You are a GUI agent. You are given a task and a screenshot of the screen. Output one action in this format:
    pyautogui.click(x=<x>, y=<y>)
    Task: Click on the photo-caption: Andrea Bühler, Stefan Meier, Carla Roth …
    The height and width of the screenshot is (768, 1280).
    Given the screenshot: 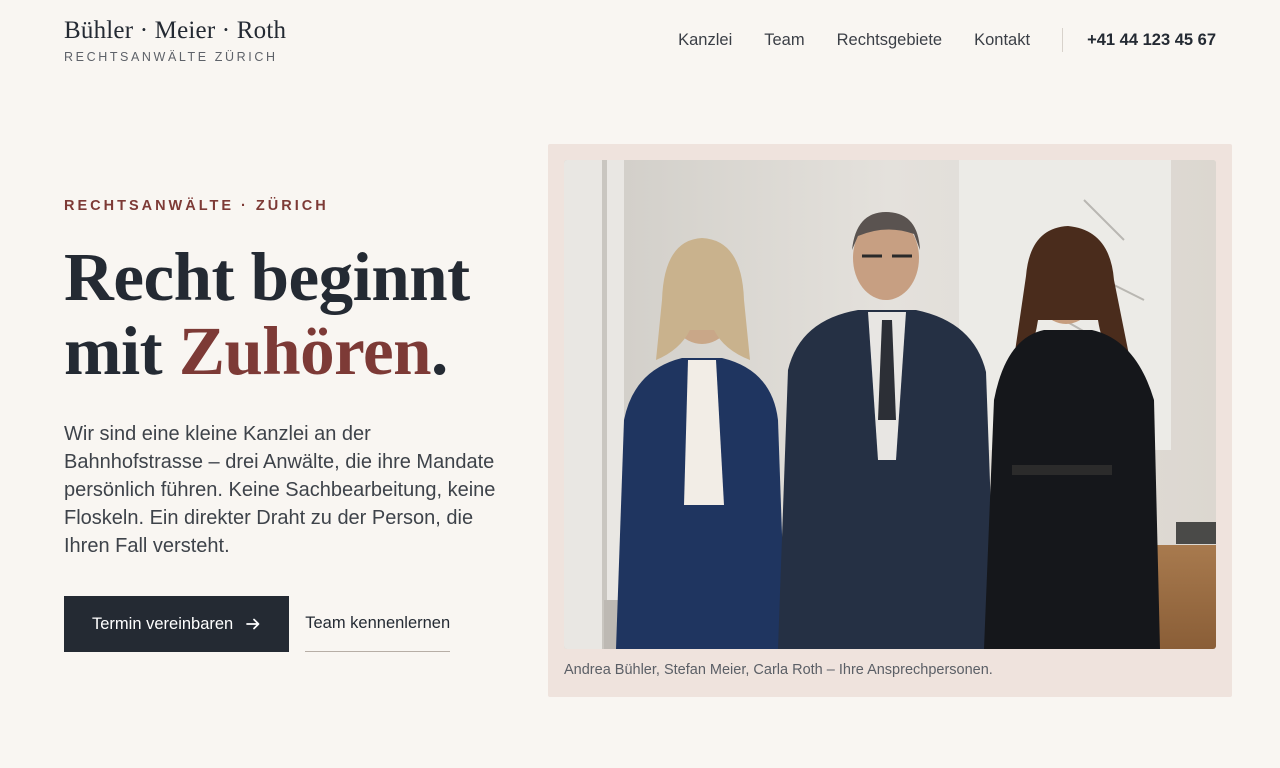 What is the action you would take?
    pyautogui.click(x=778, y=670)
    